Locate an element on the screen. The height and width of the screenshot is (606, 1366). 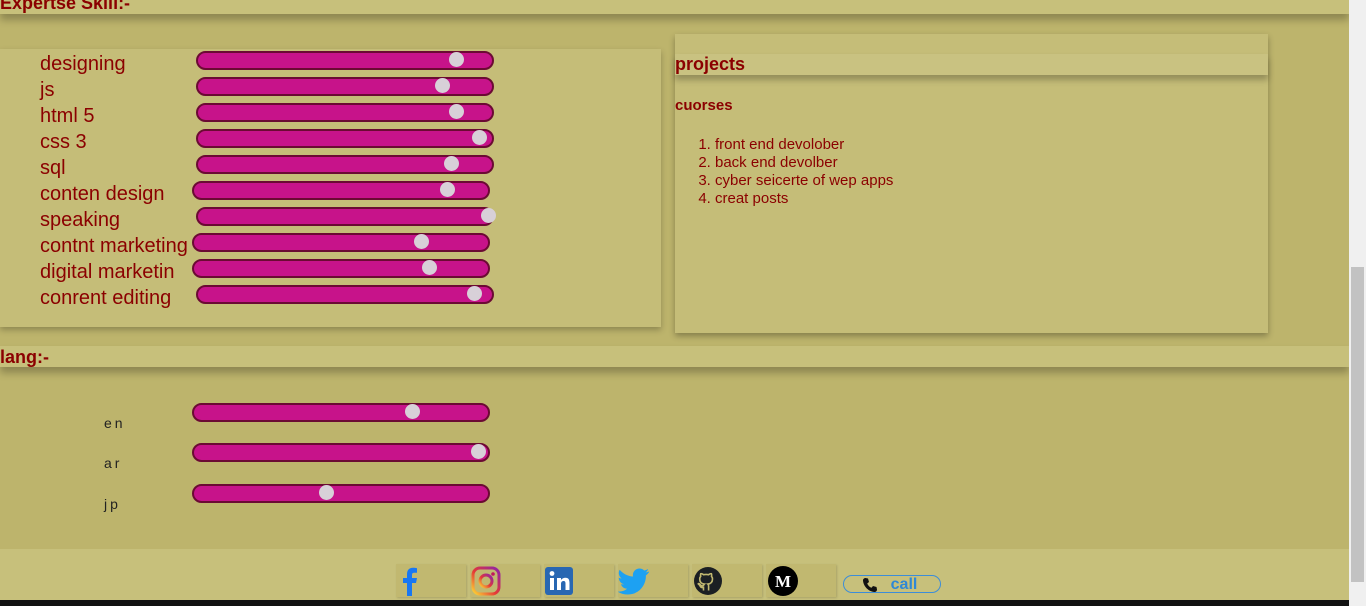
skill-label-designing: designing is located at coordinates (83, 64).